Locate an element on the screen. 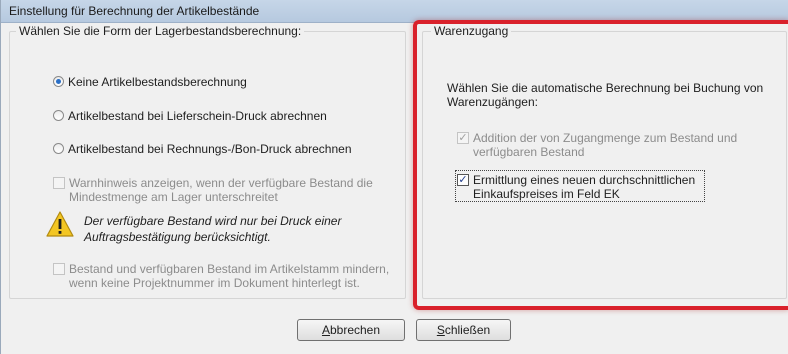 Image resolution: width=788 pixels, height=354 pixels. close-button: Schließen is located at coordinates (463, 330).